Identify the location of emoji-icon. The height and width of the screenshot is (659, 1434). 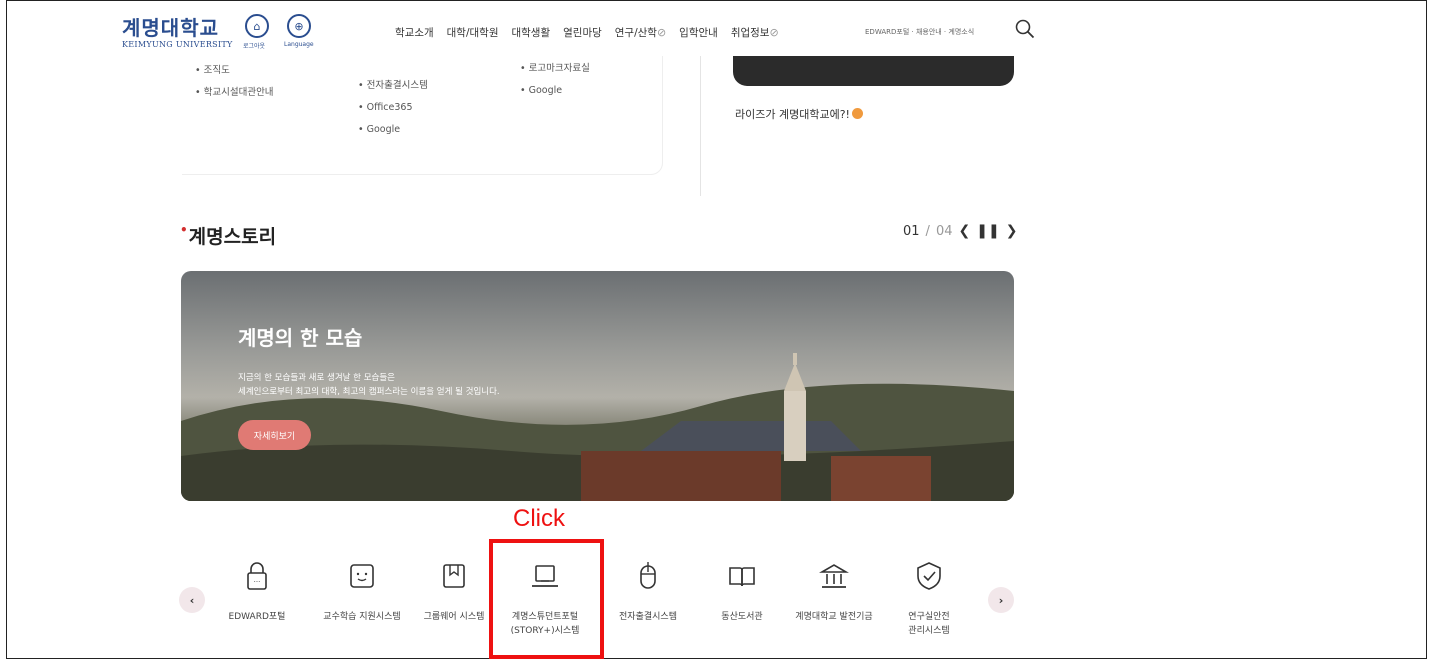
(857, 113).